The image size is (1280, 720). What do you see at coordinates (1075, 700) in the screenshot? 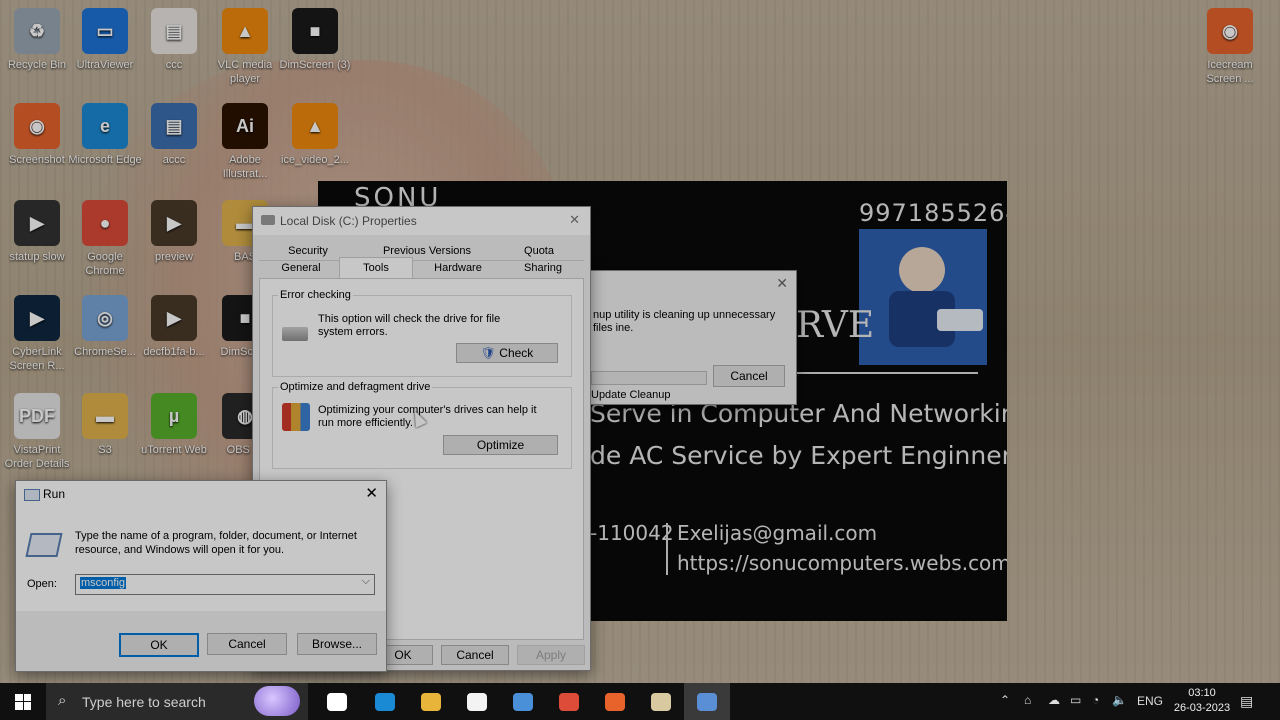
I see `battery-icon: ▭` at bounding box center [1075, 700].